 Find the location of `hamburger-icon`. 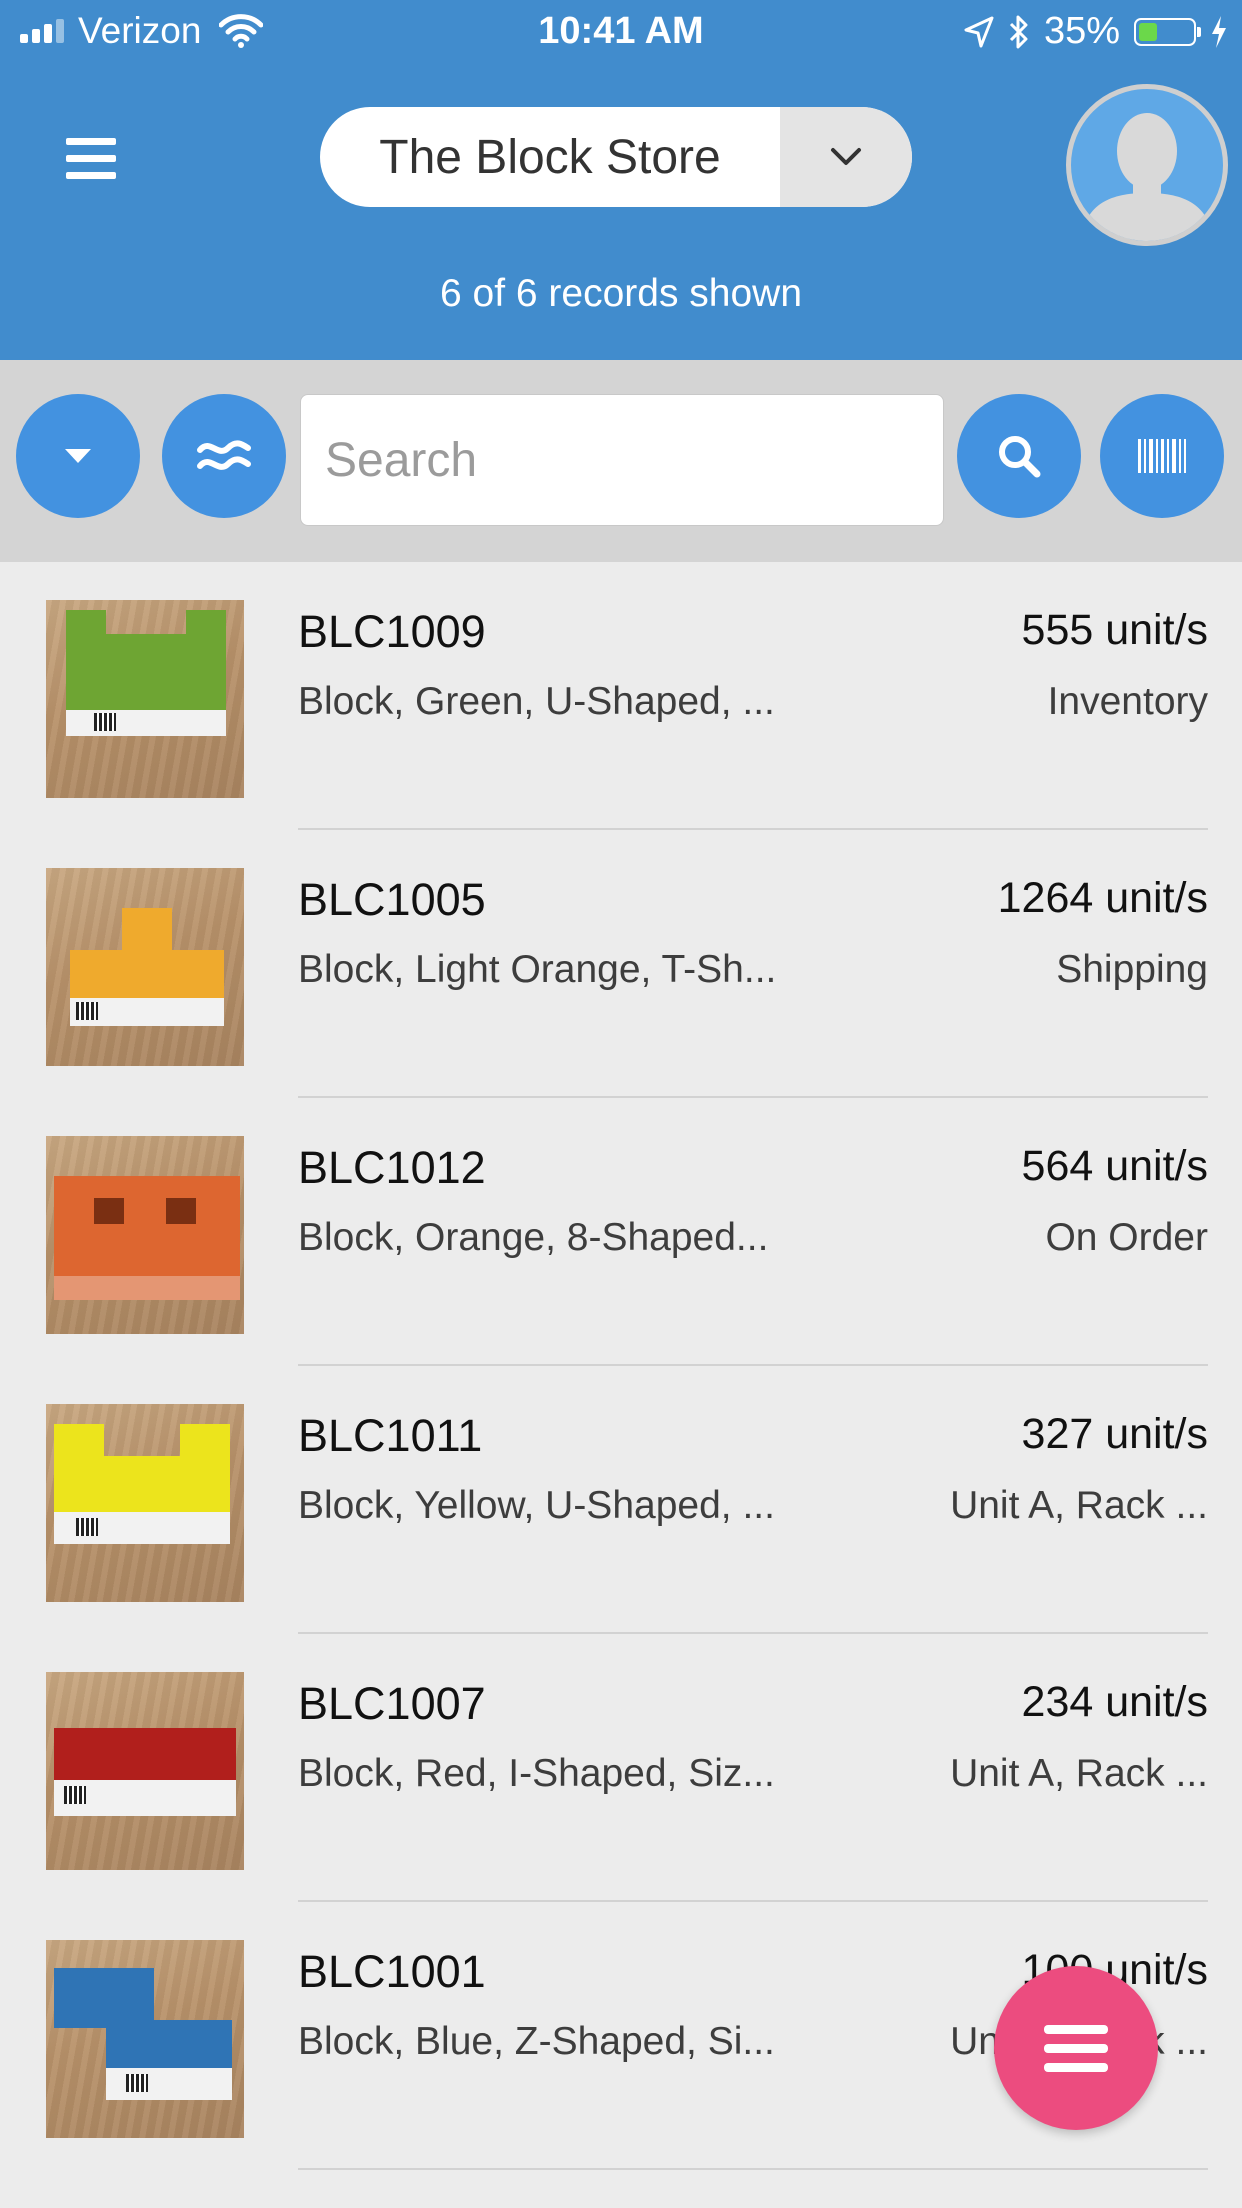

hamburger-icon is located at coordinates (1076, 2048).